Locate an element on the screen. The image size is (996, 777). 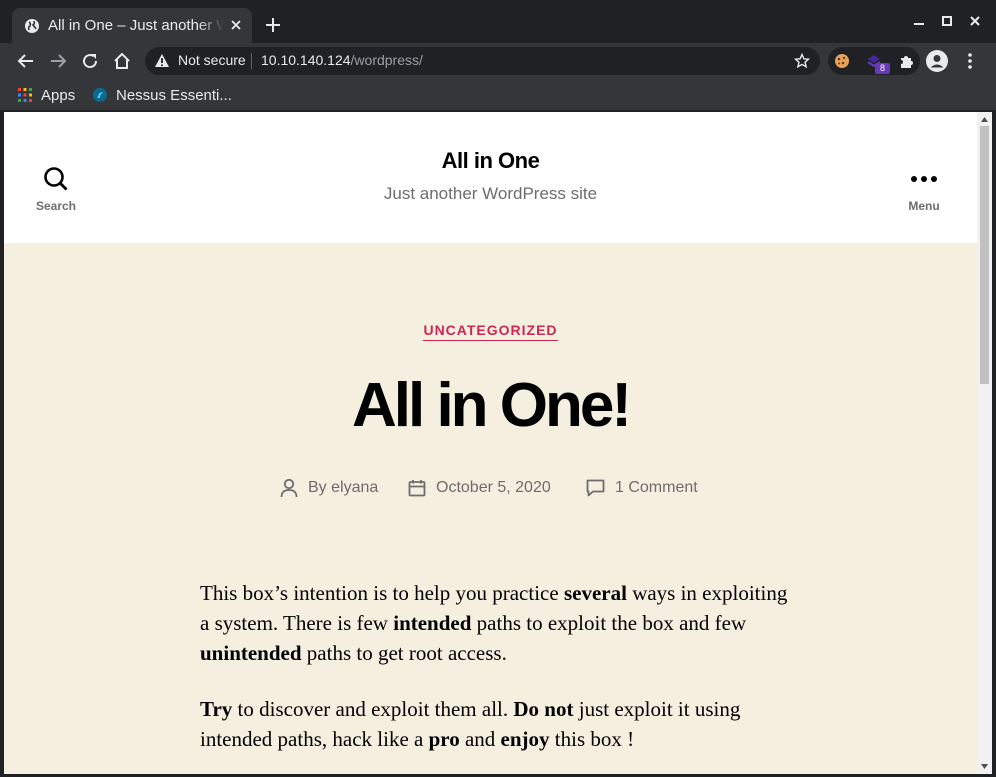
scrollbar-thumb is located at coordinates (984, 255).